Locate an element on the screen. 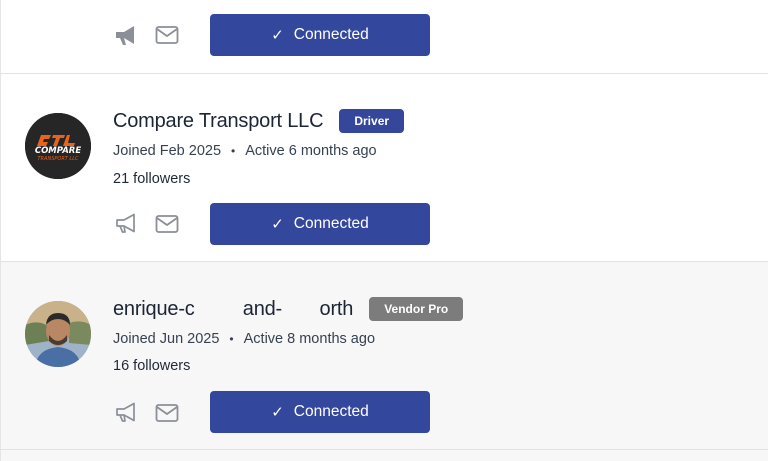 This screenshot has height=461, width=768. followers-number: 16 is located at coordinates (121, 366).